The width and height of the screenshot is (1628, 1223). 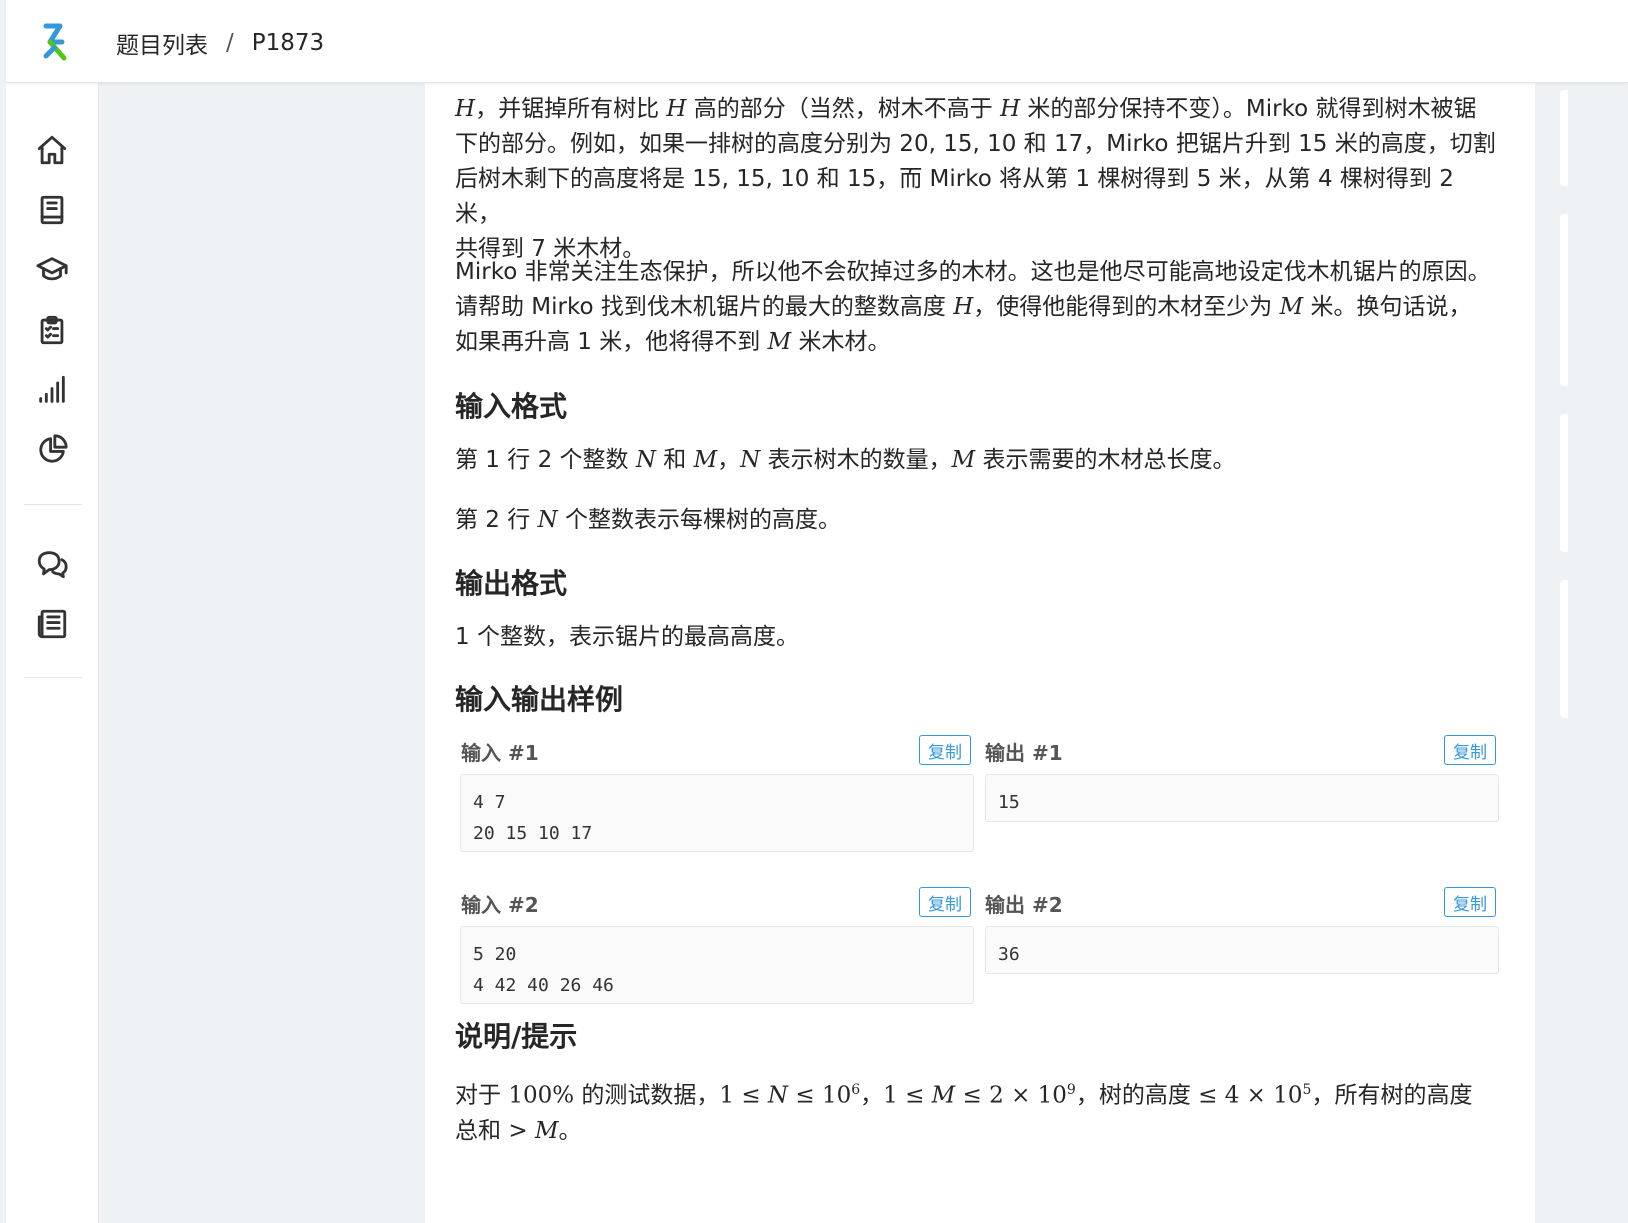 I want to click on sample-input-2: 5 20 4 42 40 26 46, so click(x=717, y=965).